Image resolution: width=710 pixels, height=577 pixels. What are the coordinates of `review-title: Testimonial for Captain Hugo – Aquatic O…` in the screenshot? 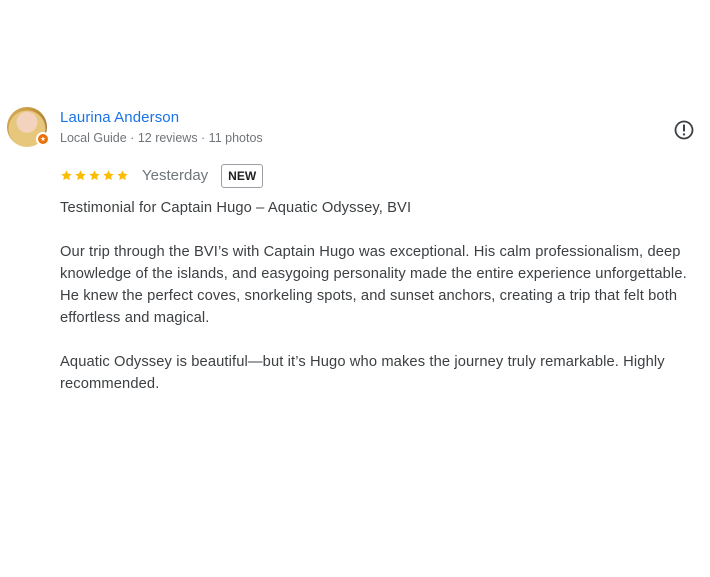 It's located at (236, 208).